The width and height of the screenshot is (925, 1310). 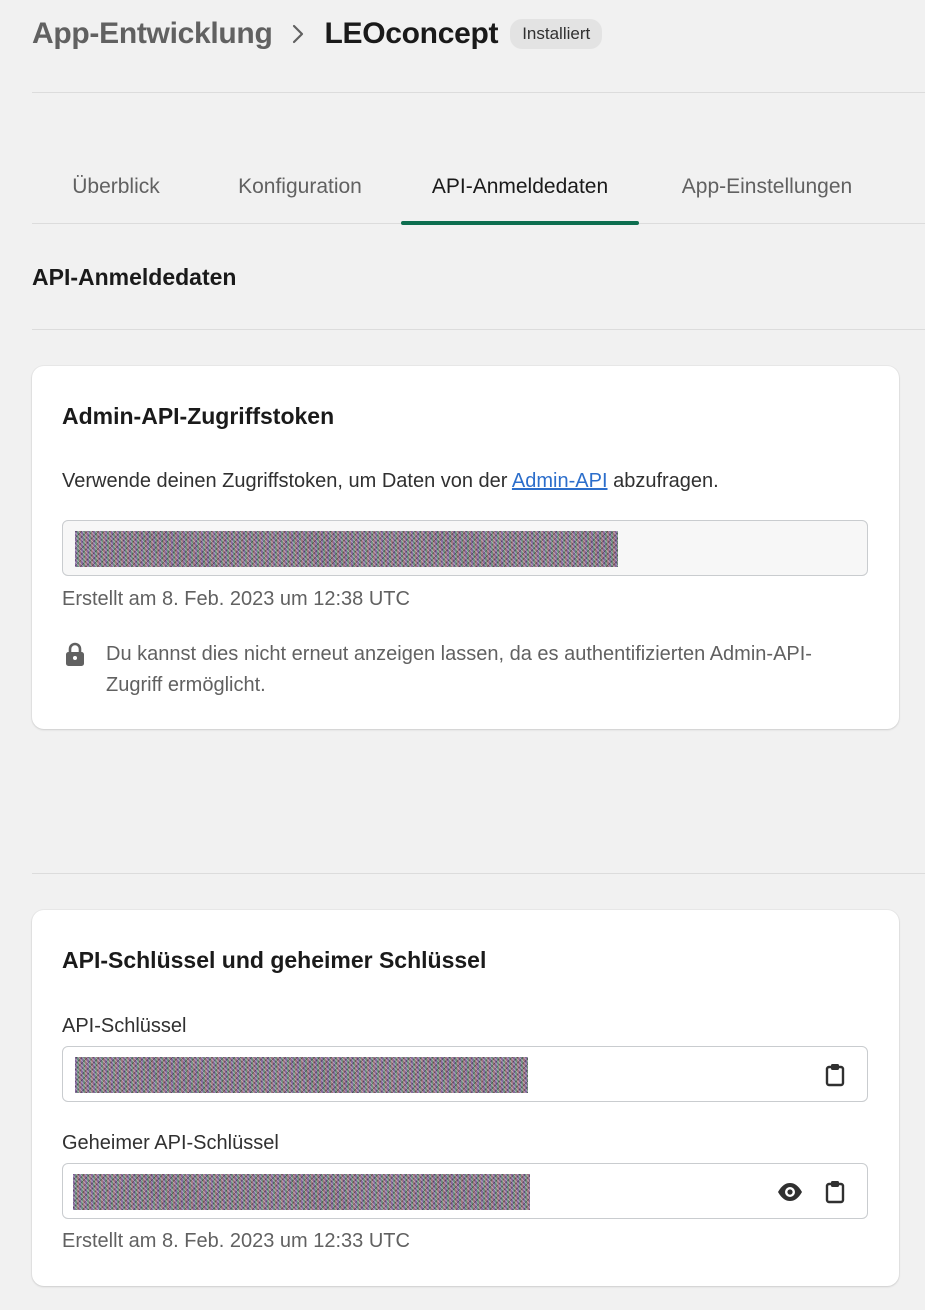 What do you see at coordinates (236, 1241) in the screenshot?
I see `keys-created-date: Erstellt am 8. Feb. 2023 um 12:33 UTC` at bounding box center [236, 1241].